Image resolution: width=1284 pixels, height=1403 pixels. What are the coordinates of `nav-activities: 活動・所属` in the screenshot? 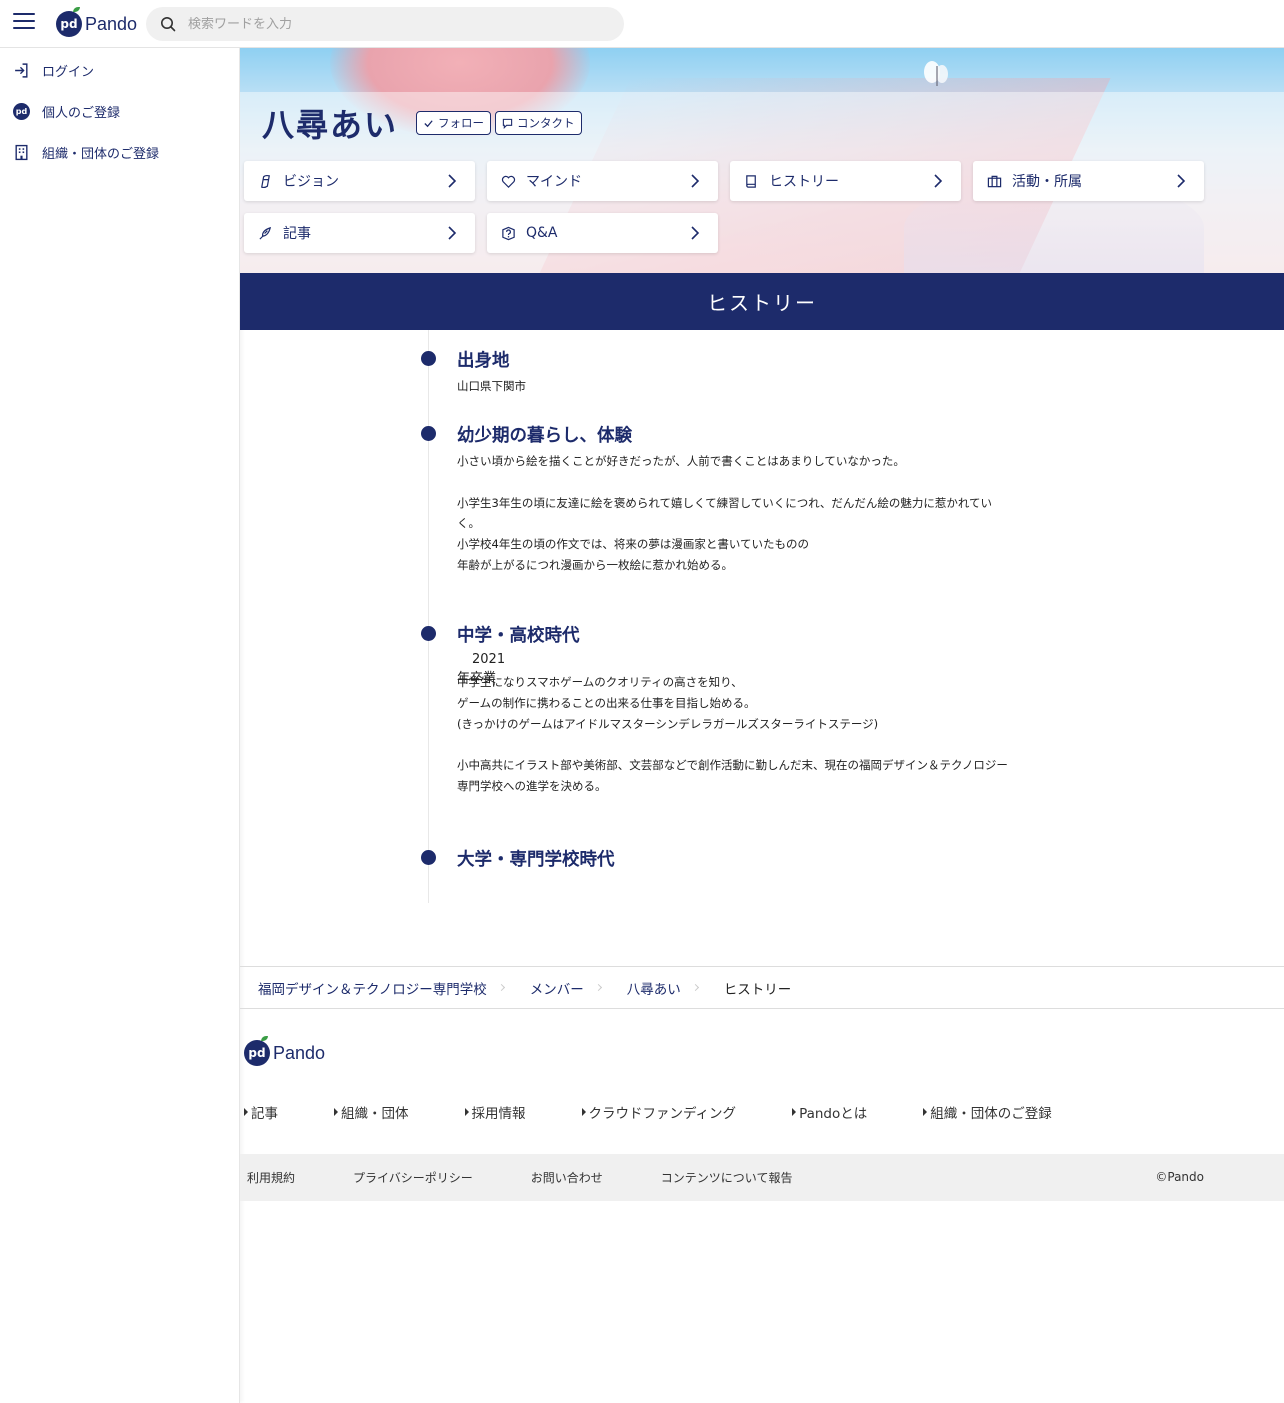 It's located at (1088, 181).